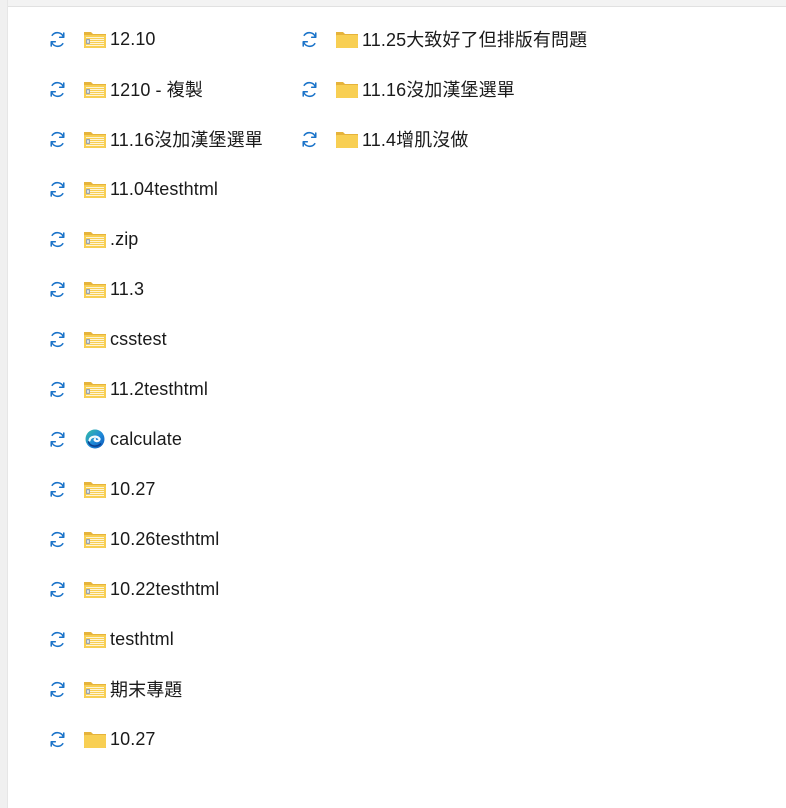 This screenshot has width=786, height=808. I want to click on file-item: 10.26testhtml, so click(174, 539).